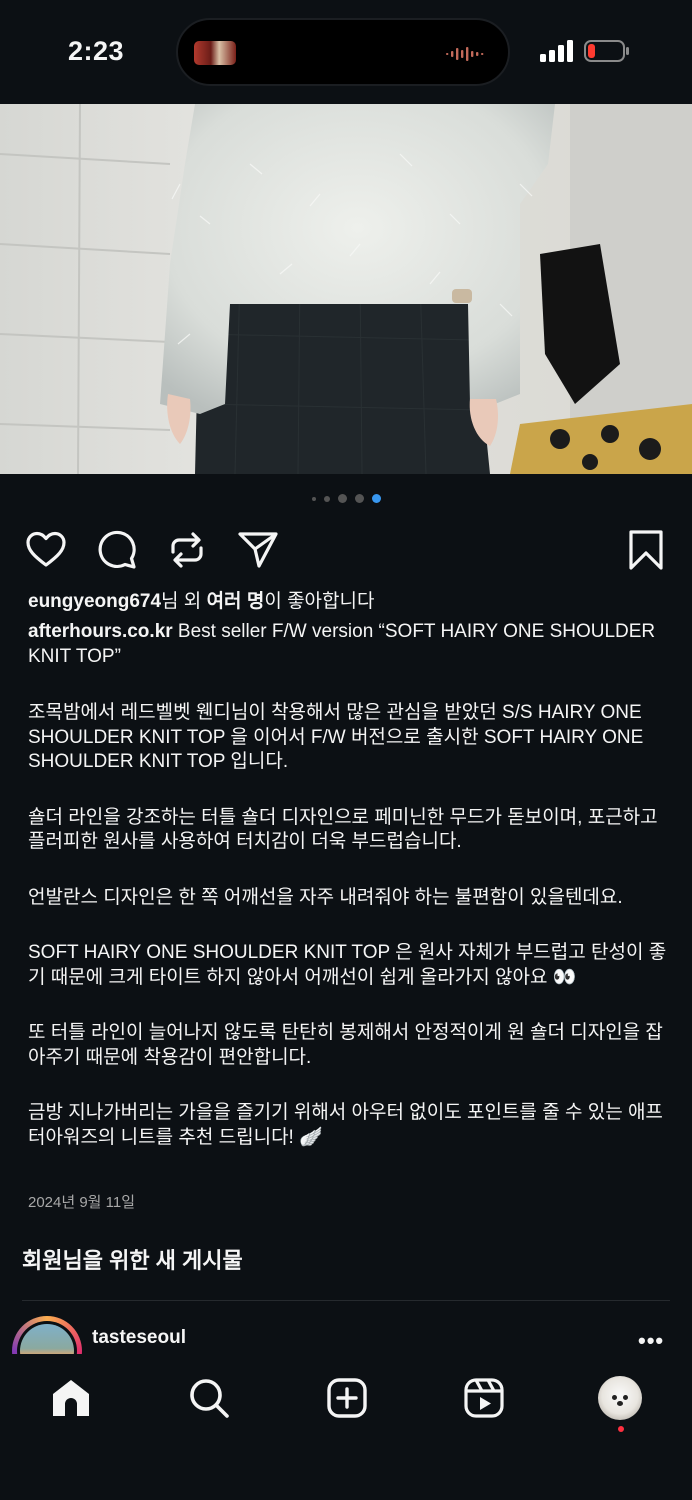  I want to click on notification-dot, so click(621, 1429).